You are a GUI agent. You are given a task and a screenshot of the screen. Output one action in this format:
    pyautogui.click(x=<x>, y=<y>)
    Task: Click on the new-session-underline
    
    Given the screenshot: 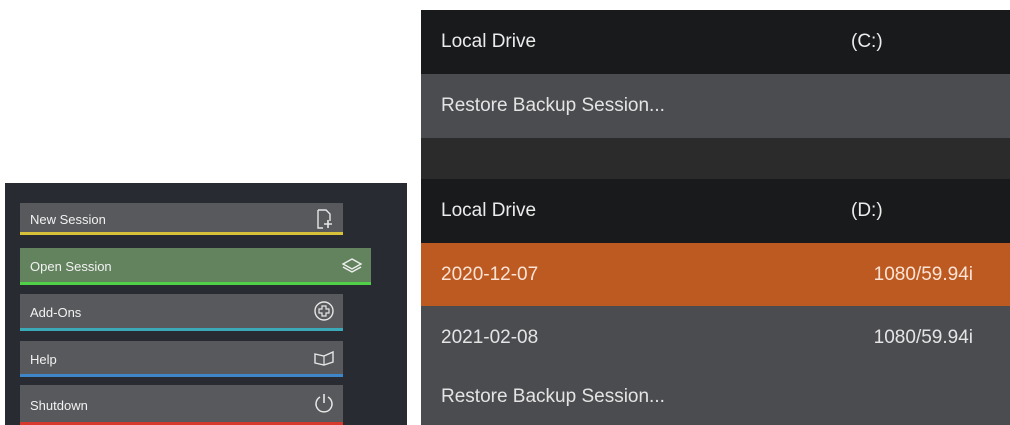 What is the action you would take?
    pyautogui.click(x=181, y=233)
    